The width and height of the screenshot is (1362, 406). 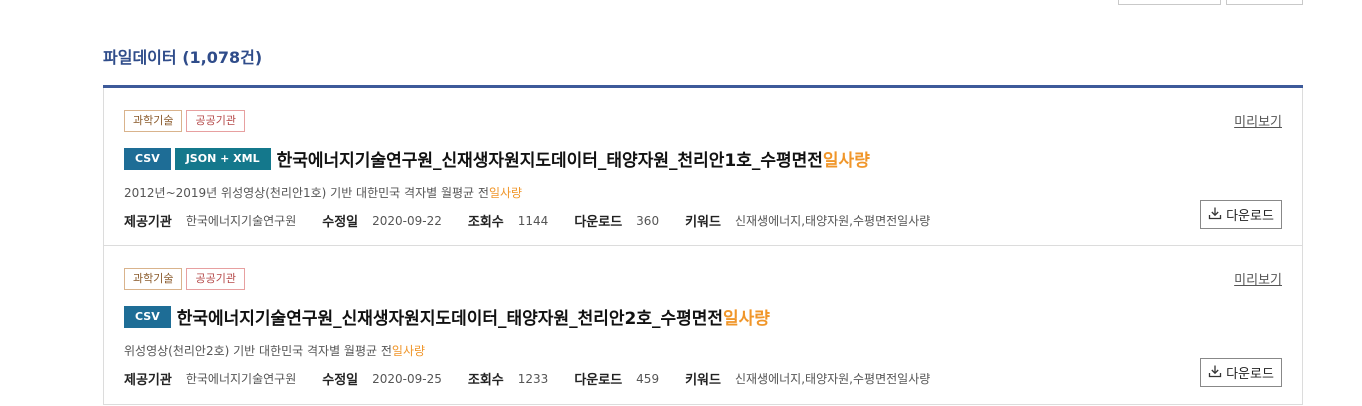 I want to click on format-badge-json-xml: JSON + XML, so click(x=222, y=158).